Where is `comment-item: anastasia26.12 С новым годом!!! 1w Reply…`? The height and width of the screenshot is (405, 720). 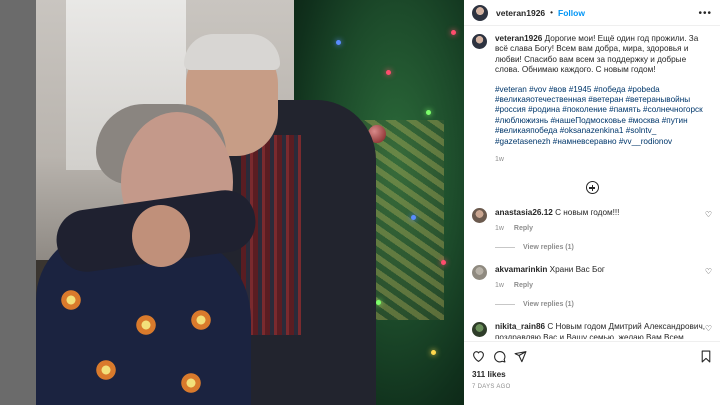
comment-item: anastasia26.12 С новым годом!!! 1w Reply… is located at coordinates (592, 221).